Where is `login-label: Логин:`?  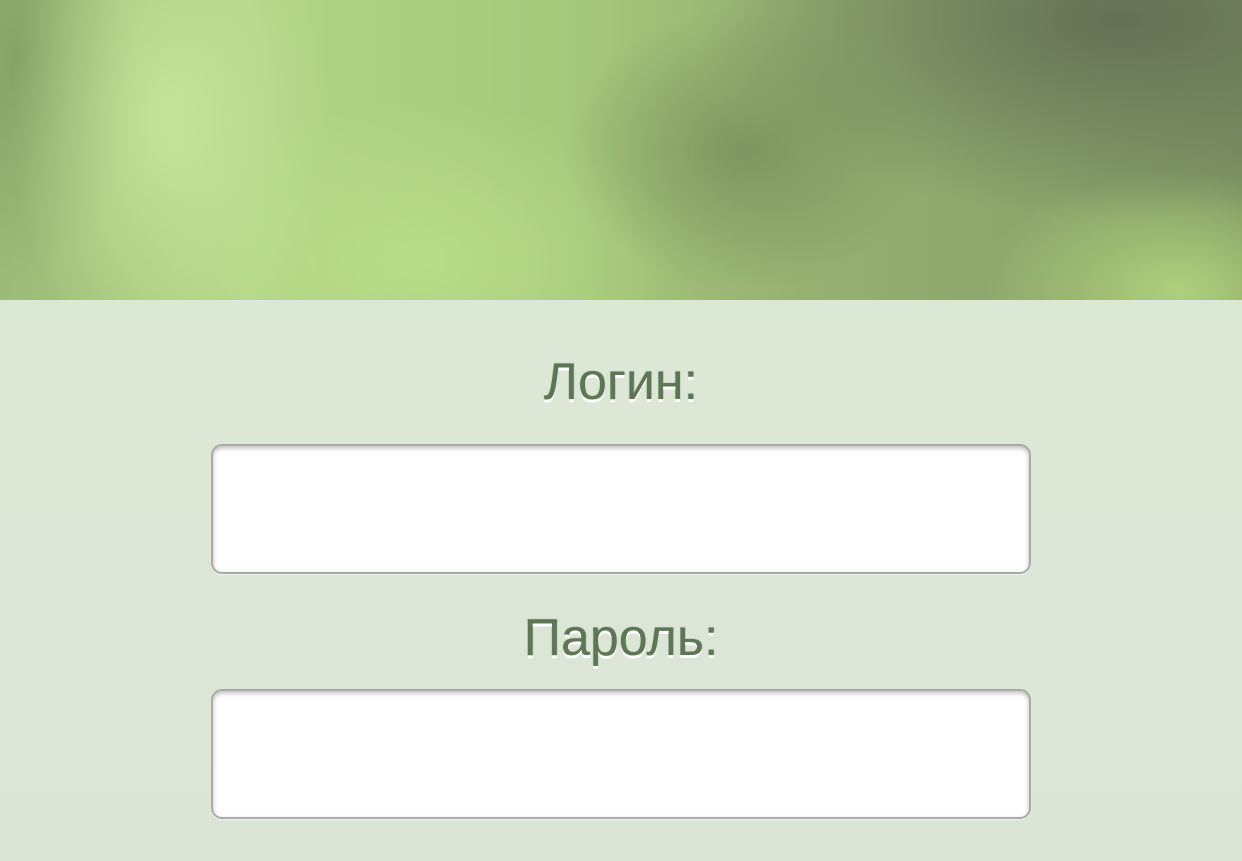 login-label: Логин: is located at coordinates (621, 382).